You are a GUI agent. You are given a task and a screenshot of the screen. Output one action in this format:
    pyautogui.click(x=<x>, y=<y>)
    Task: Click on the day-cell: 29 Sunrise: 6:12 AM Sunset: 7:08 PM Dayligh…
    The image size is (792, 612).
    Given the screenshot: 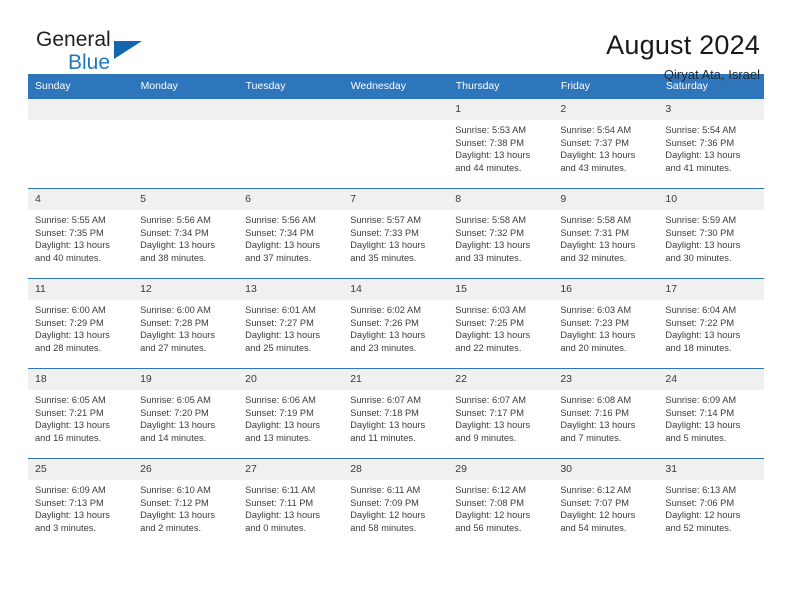 What is the action you would take?
    pyautogui.click(x=501, y=503)
    